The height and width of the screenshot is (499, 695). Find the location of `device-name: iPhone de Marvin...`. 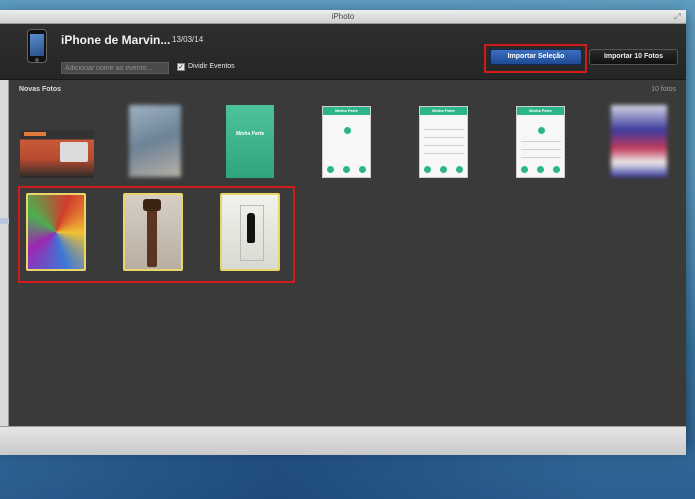

device-name: iPhone de Marvin... is located at coordinates (116, 40).